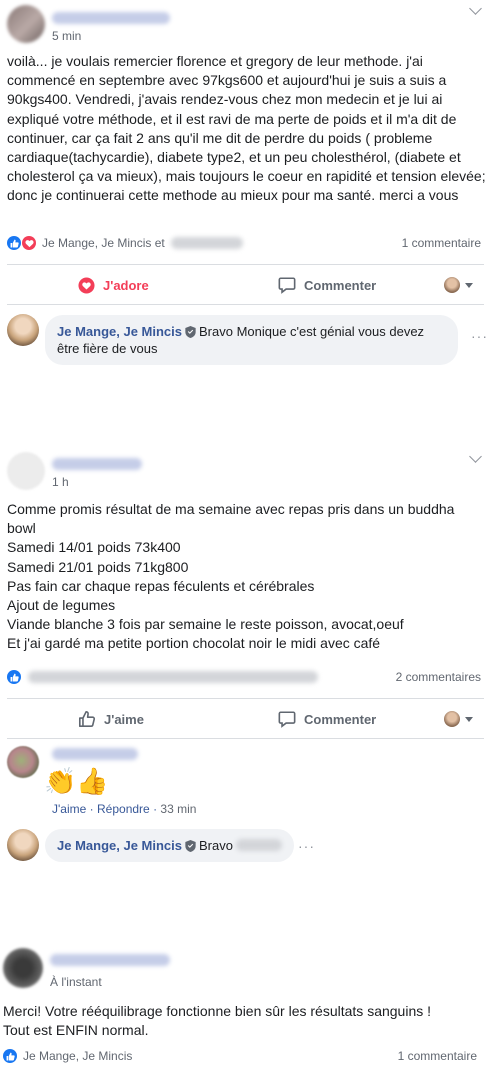  I want to click on reply-actions: J'aime · Répondre · 33 min, so click(124, 809).